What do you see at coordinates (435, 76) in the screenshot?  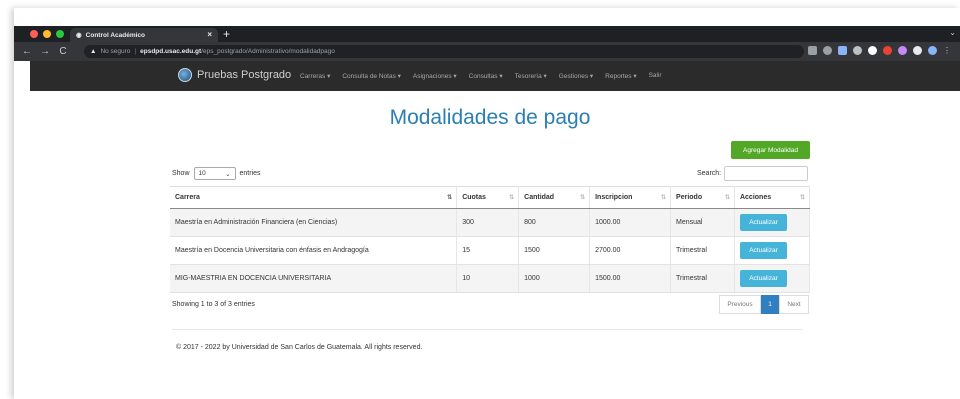 I see `menu-asignaciones: Asignaciones ▾` at bounding box center [435, 76].